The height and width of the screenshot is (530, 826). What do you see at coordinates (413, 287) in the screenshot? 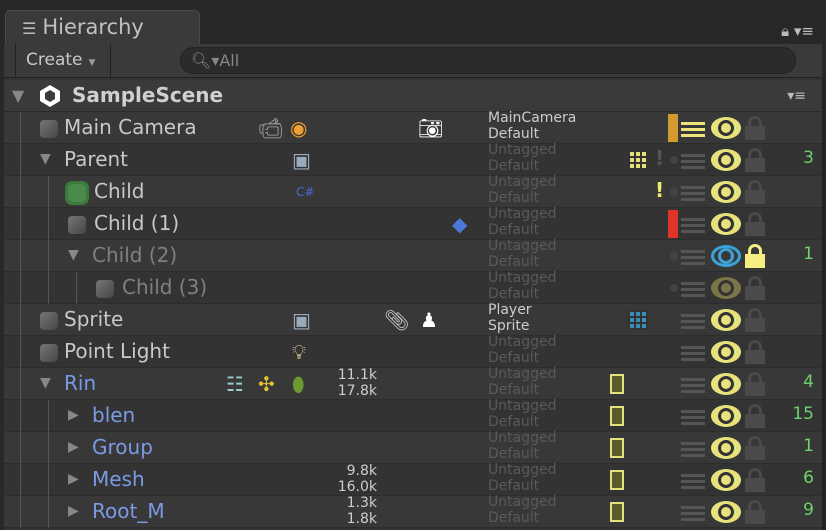
I see `hierarchy-row: Child (3) Untagged Default` at bounding box center [413, 287].